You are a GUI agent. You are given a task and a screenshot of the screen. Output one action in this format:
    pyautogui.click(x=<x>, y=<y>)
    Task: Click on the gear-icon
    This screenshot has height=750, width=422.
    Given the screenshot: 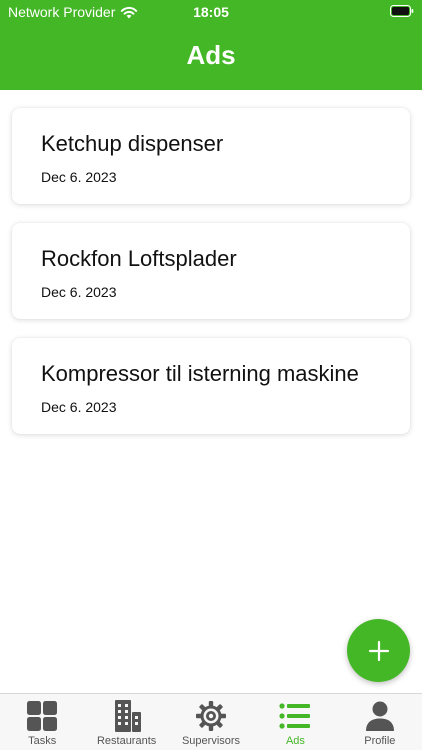 What is the action you would take?
    pyautogui.click(x=211, y=716)
    